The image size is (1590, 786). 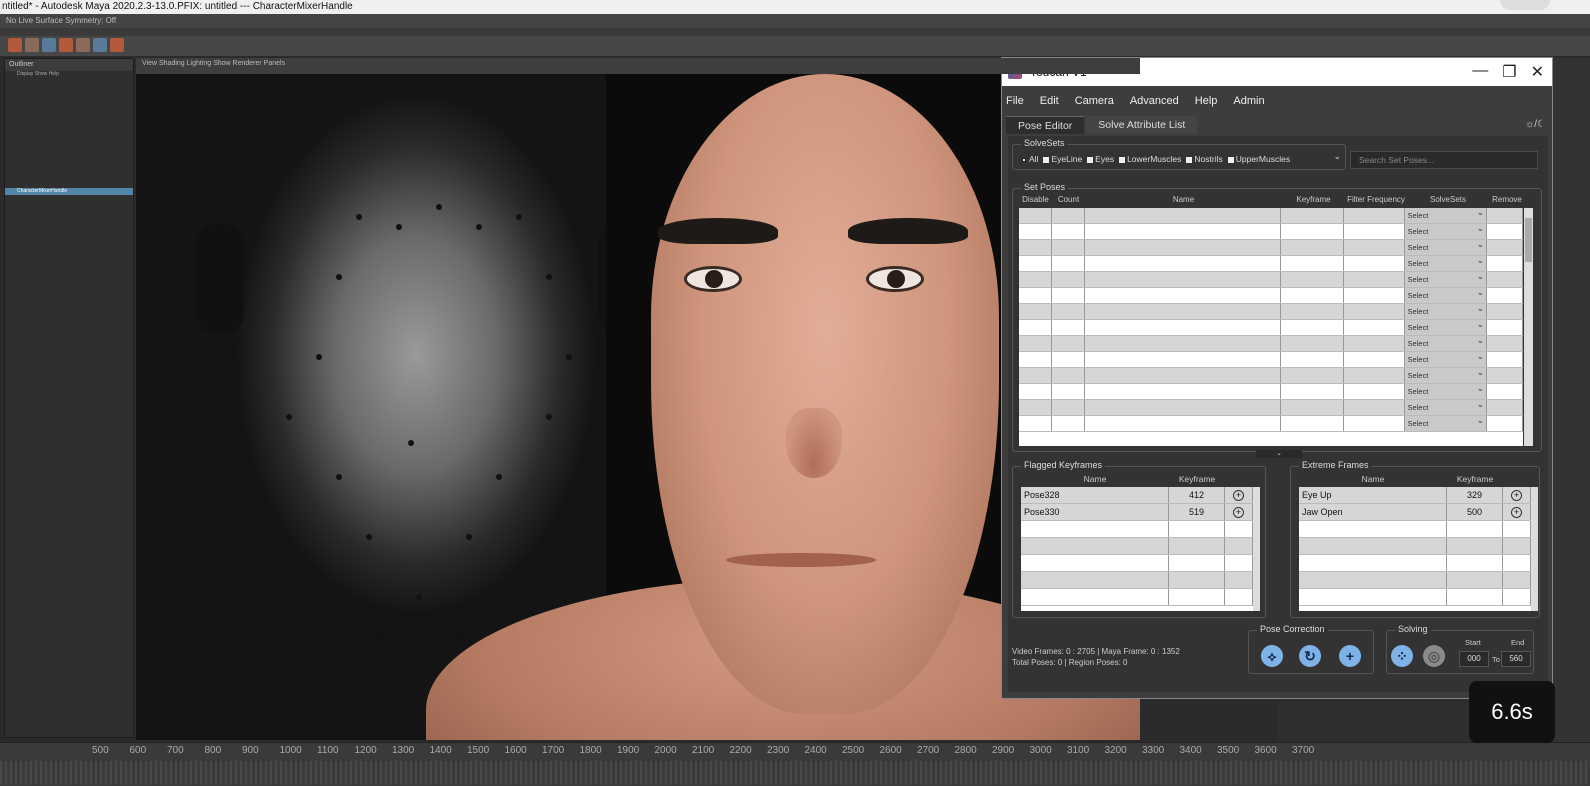 I want to click on outliner-item-selected: CharacterMixerHandle, so click(x=69, y=191).